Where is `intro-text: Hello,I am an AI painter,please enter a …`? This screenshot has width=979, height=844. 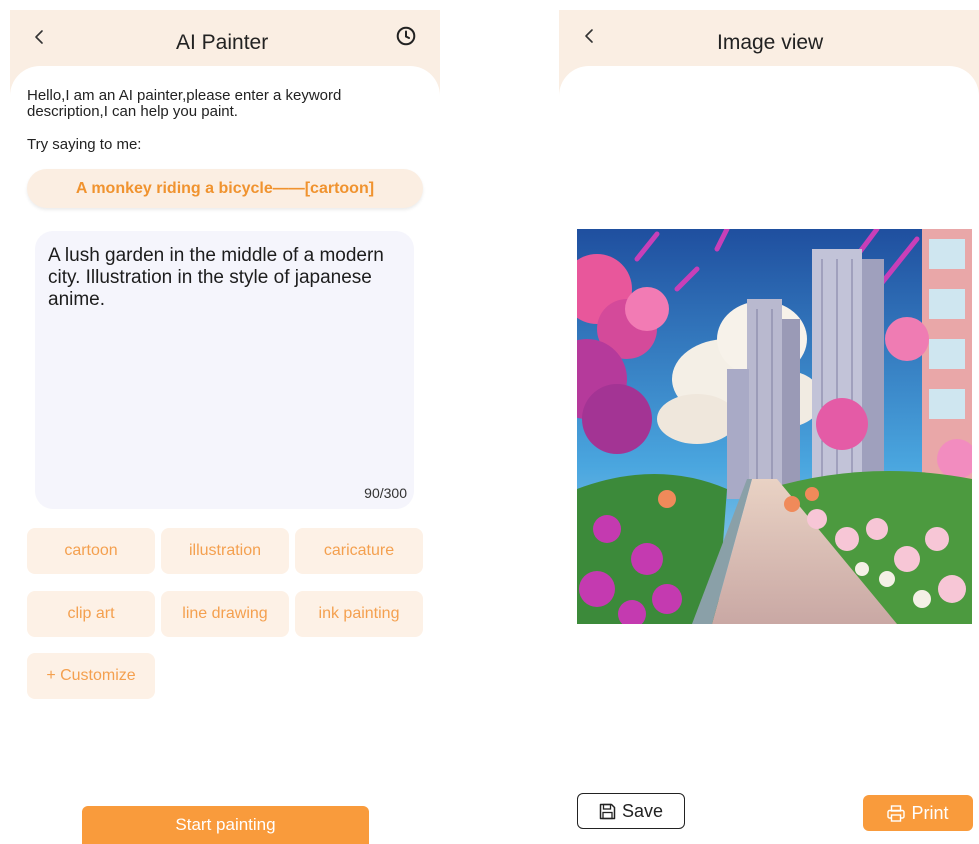
intro-text: Hello,I am an AI painter,please enter a … is located at coordinates (184, 103).